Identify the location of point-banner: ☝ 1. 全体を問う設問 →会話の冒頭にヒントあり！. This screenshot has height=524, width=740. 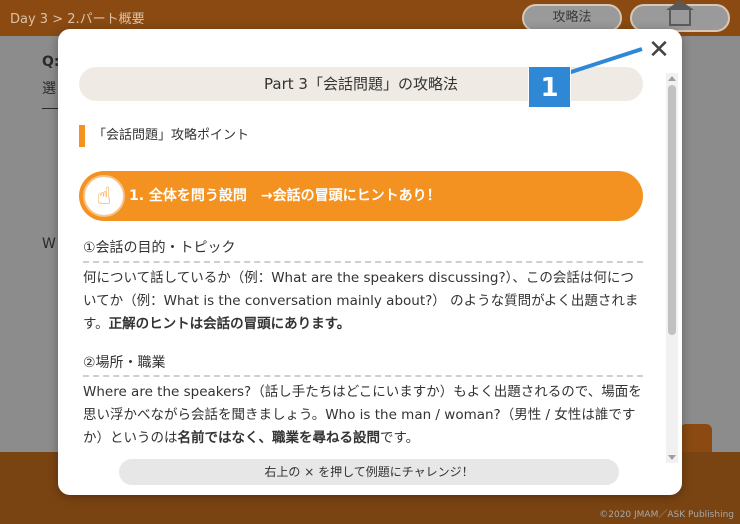
(361, 196).